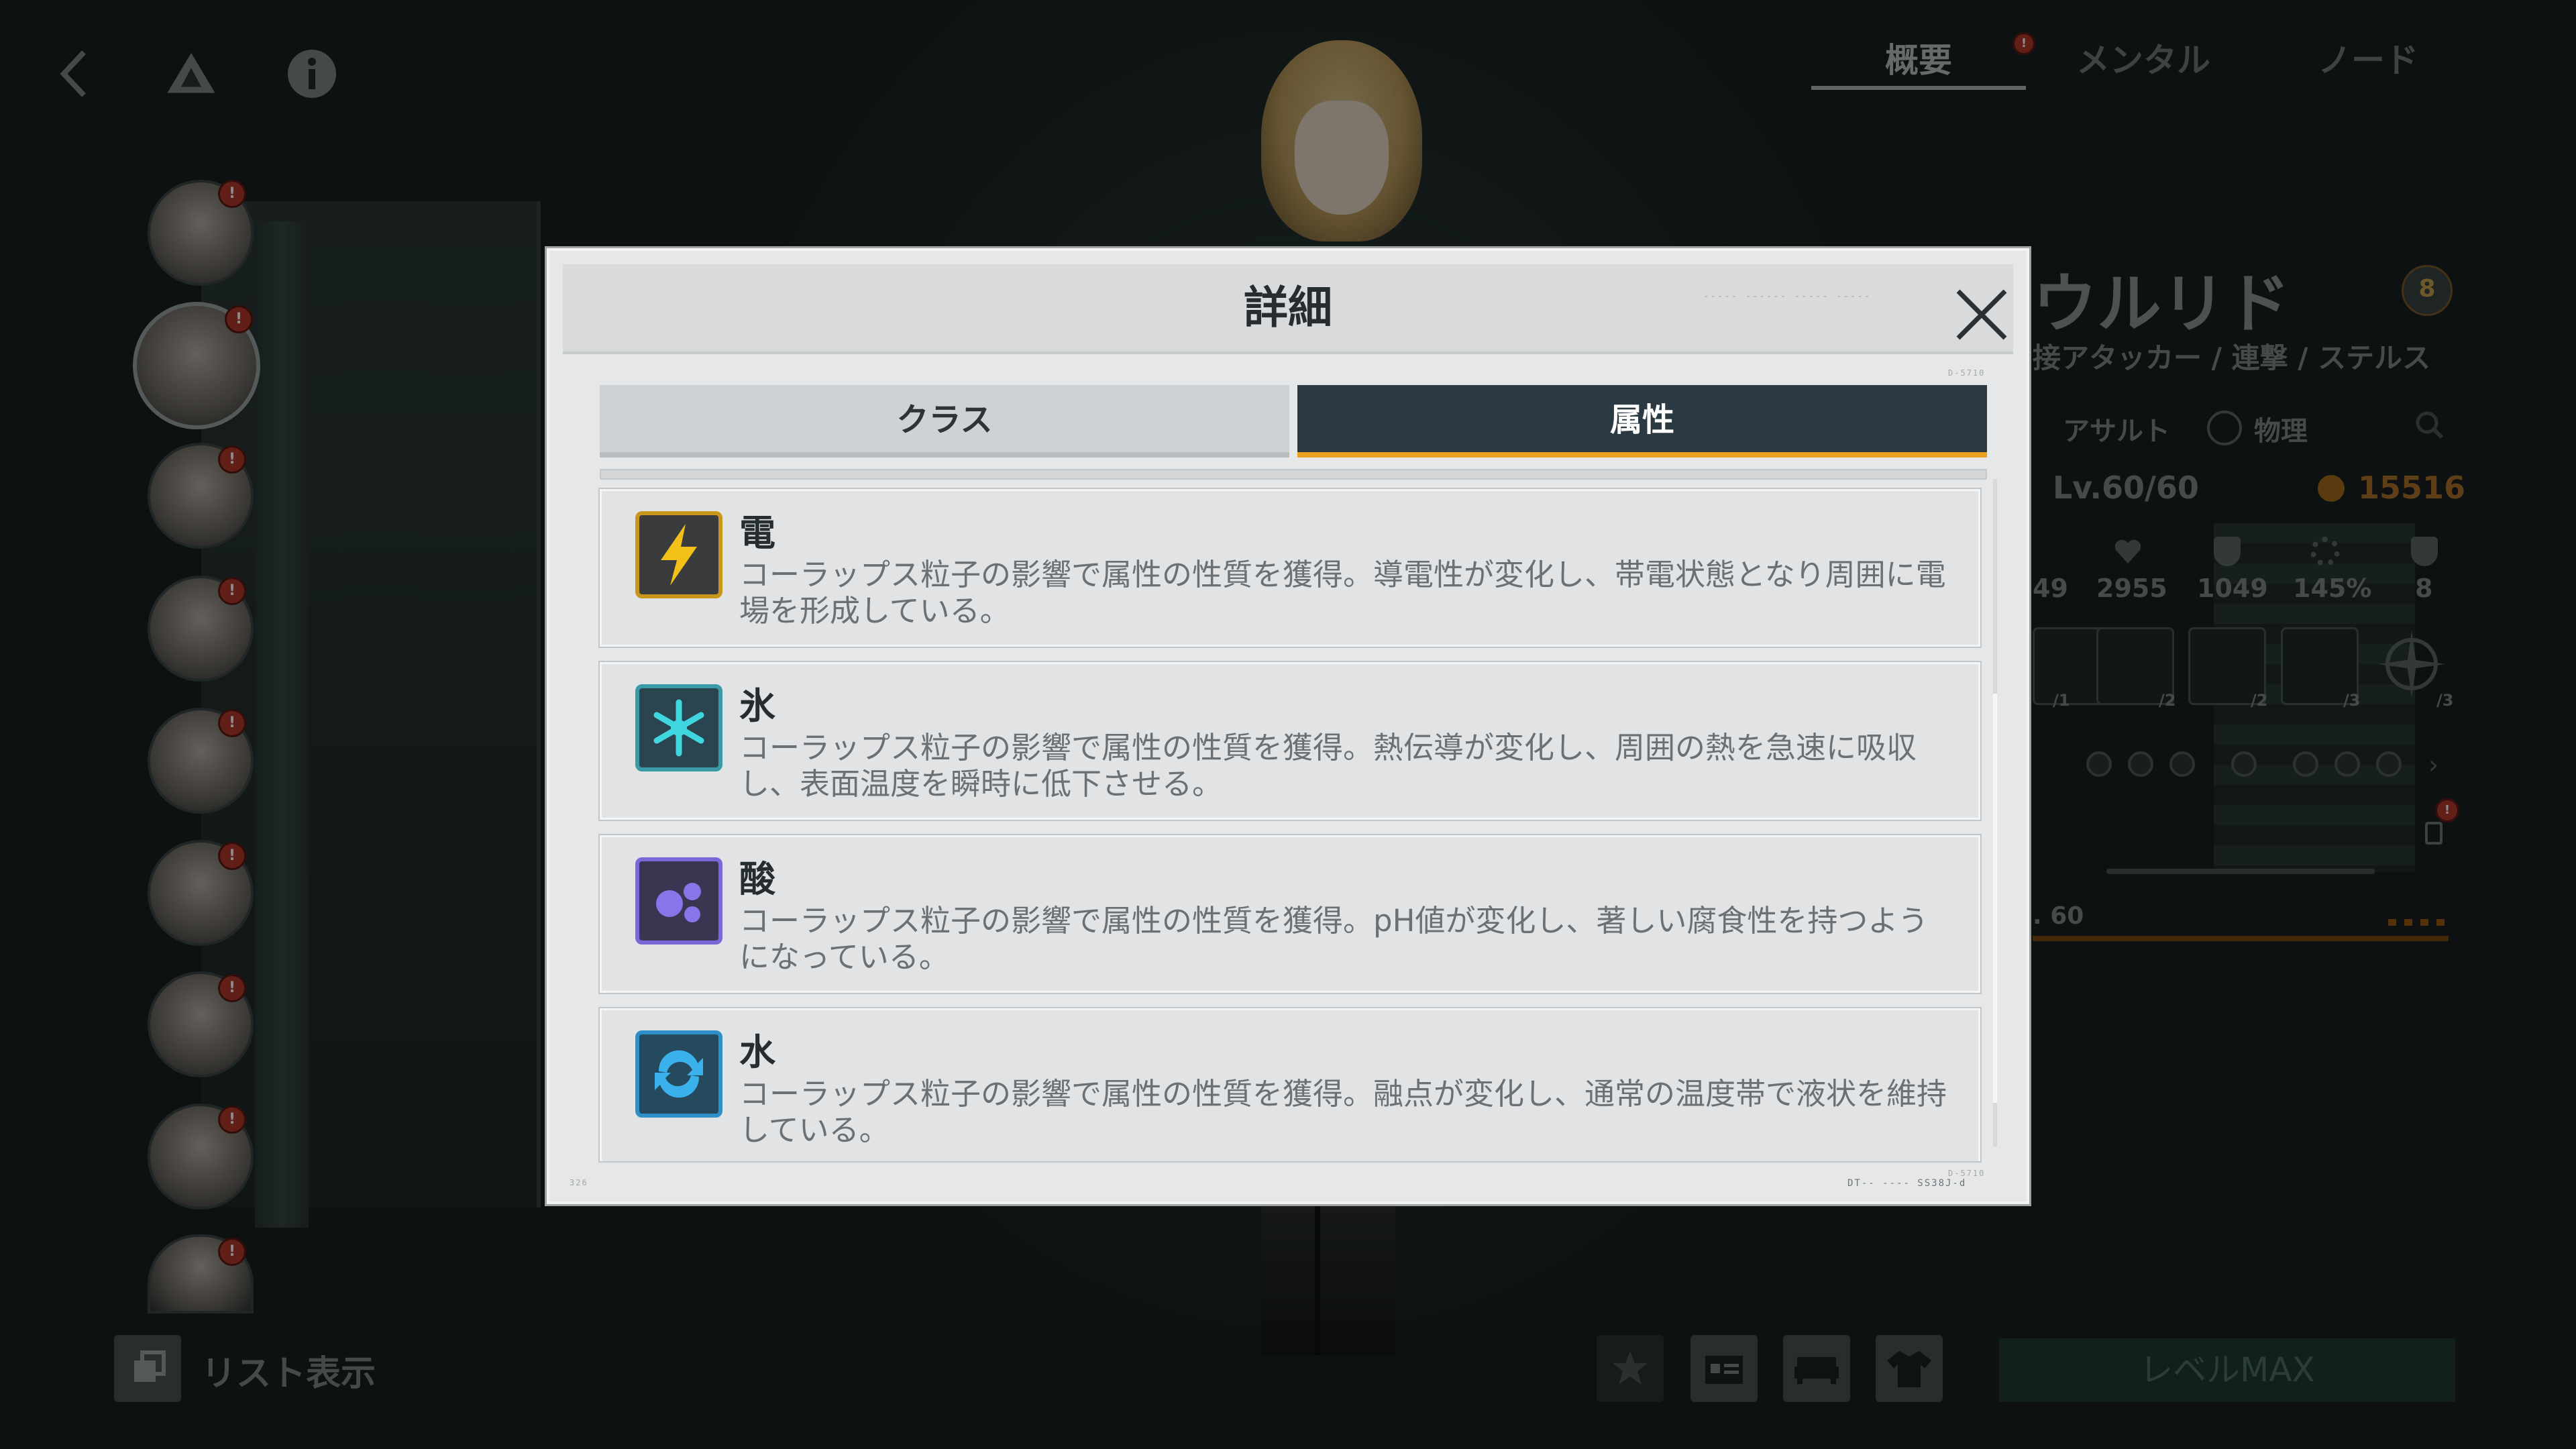 The image size is (2576, 1449). What do you see at coordinates (1787, 296) in the screenshot?
I see `decorative-text: ----- ------ ----- -----` at bounding box center [1787, 296].